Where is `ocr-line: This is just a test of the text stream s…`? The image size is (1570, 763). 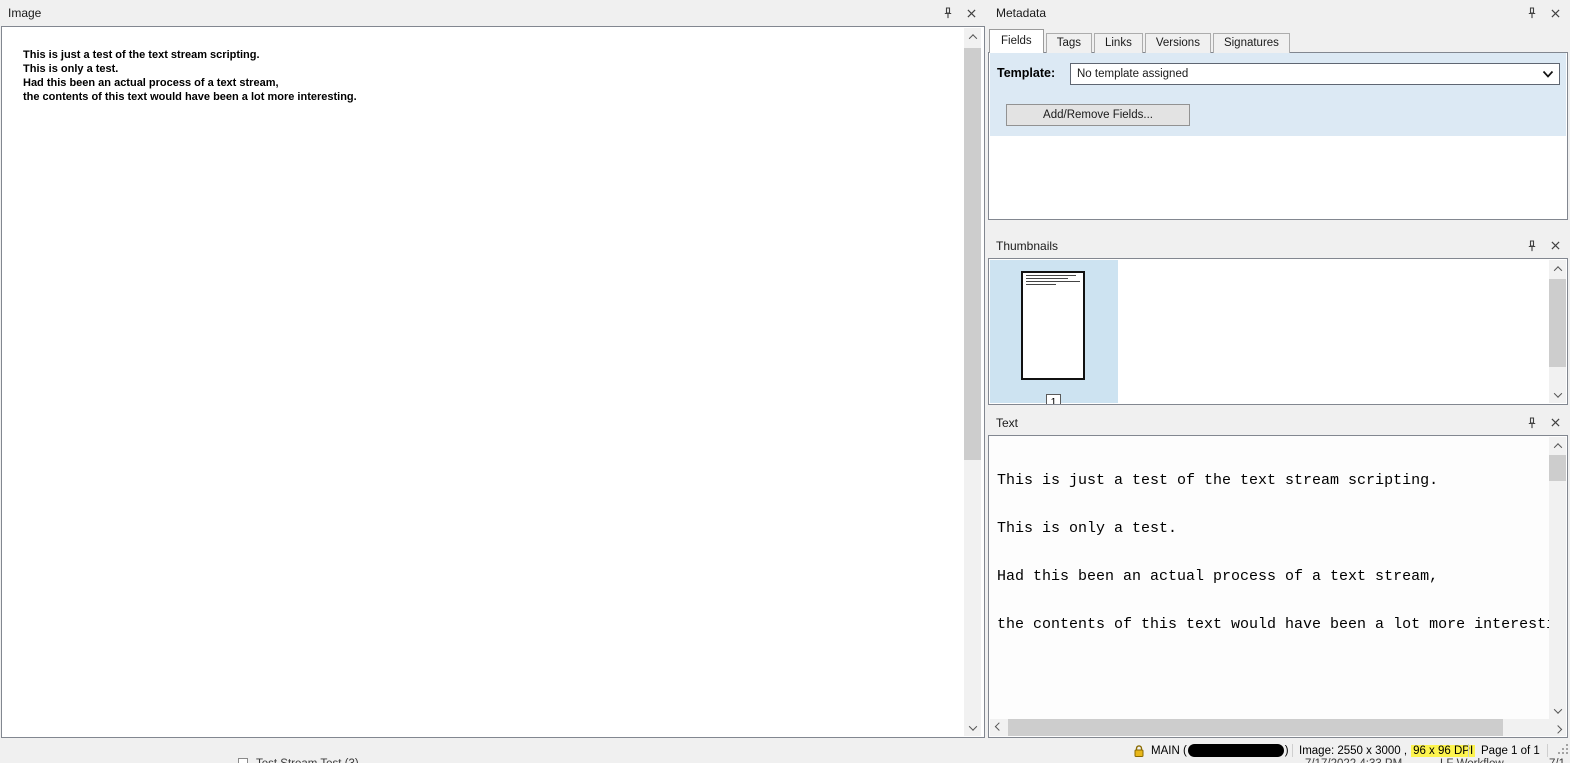
ocr-line: This is just a test of the text stream s… is located at coordinates (1218, 480).